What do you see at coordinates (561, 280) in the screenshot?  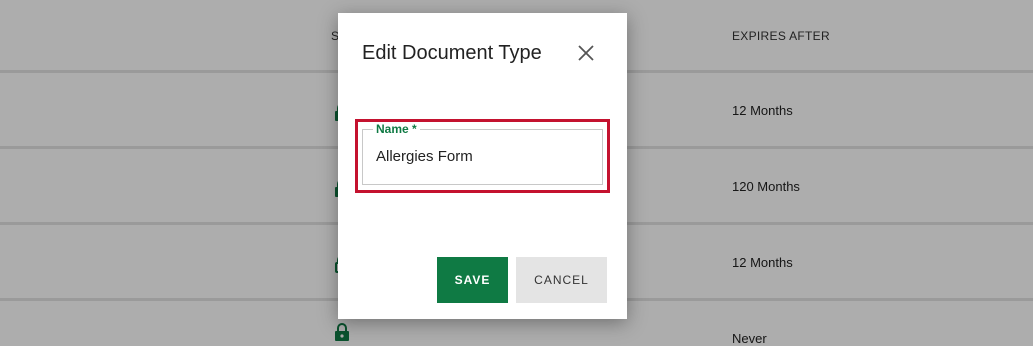 I see `cancel-button: CANCEL` at bounding box center [561, 280].